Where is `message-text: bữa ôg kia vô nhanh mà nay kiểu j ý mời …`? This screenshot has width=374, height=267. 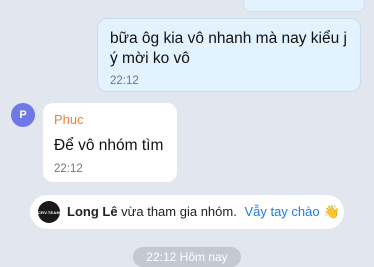 message-text: bữa ôg kia vô nhanh mà nay kiểu j ý mời … is located at coordinates (228, 48).